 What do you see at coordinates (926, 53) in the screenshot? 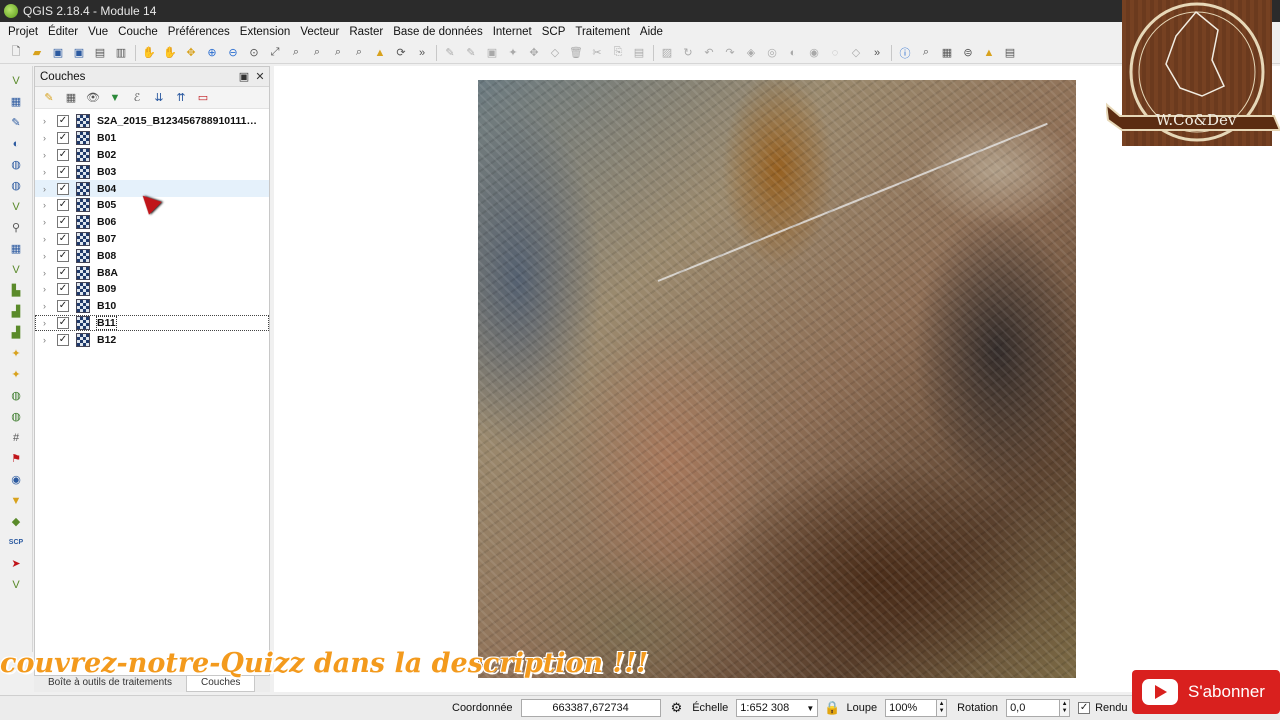
I see `select-features-icon: ⌕` at bounding box center [926, 53].